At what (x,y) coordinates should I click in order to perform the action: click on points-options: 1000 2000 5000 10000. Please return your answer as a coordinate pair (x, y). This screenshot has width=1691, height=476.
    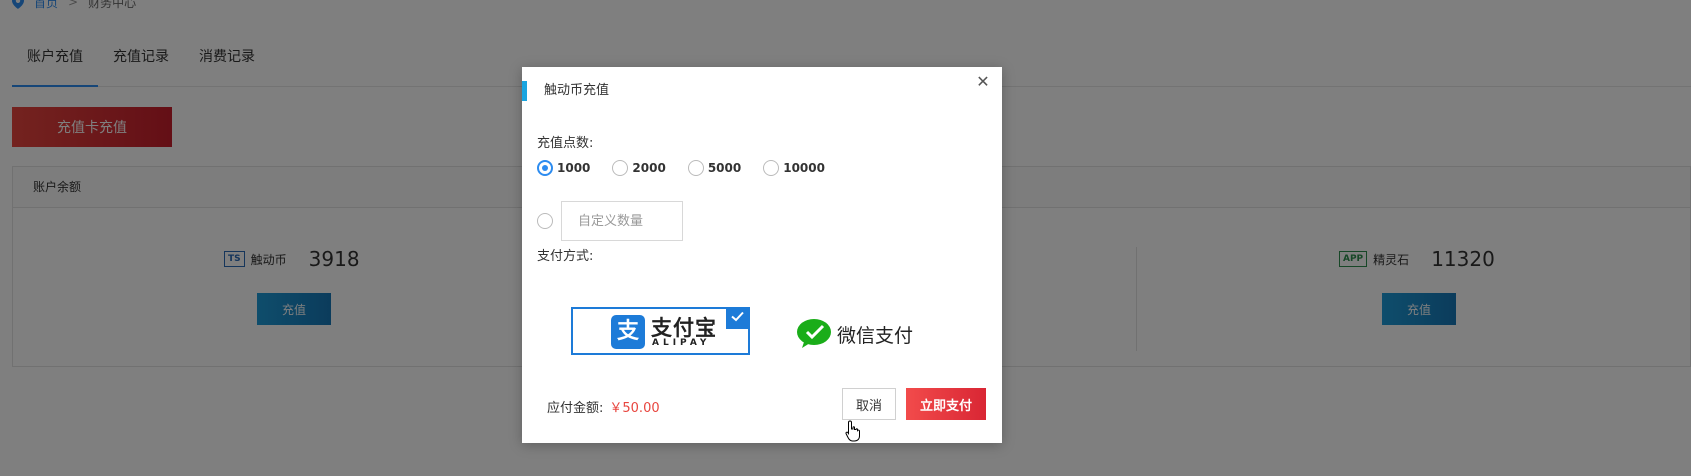
    Looking at the image, I should click on (692, 168).